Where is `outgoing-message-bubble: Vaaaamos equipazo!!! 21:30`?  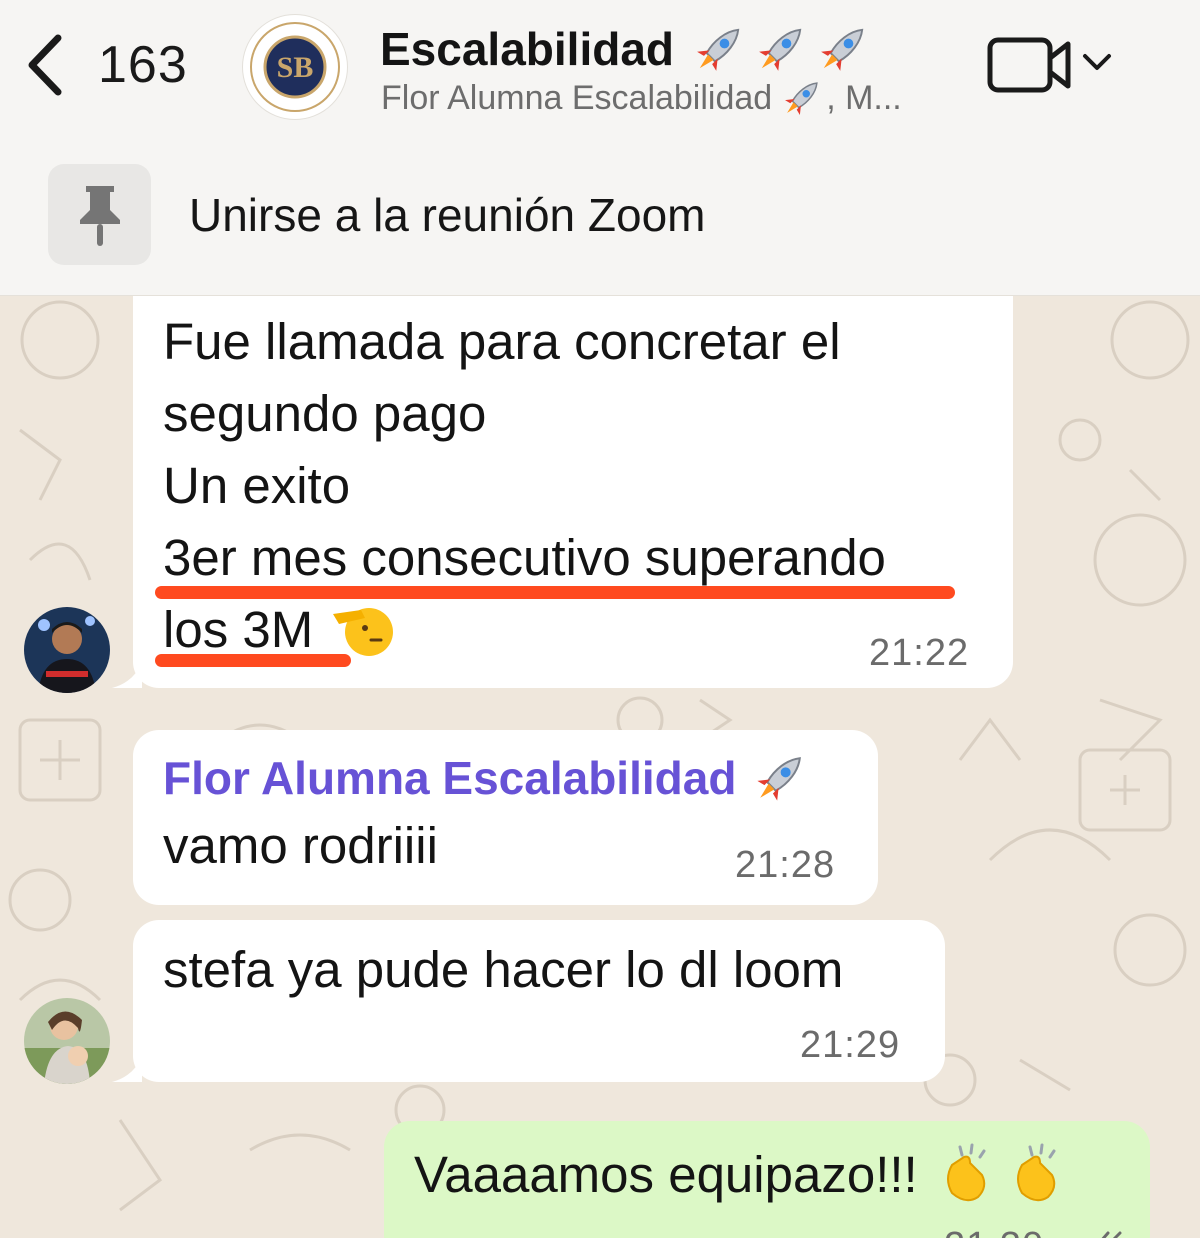 outgoing-message-bubble: Vaaaamos equipazo!!! 21:30 is located at coordinates (767, 1179).